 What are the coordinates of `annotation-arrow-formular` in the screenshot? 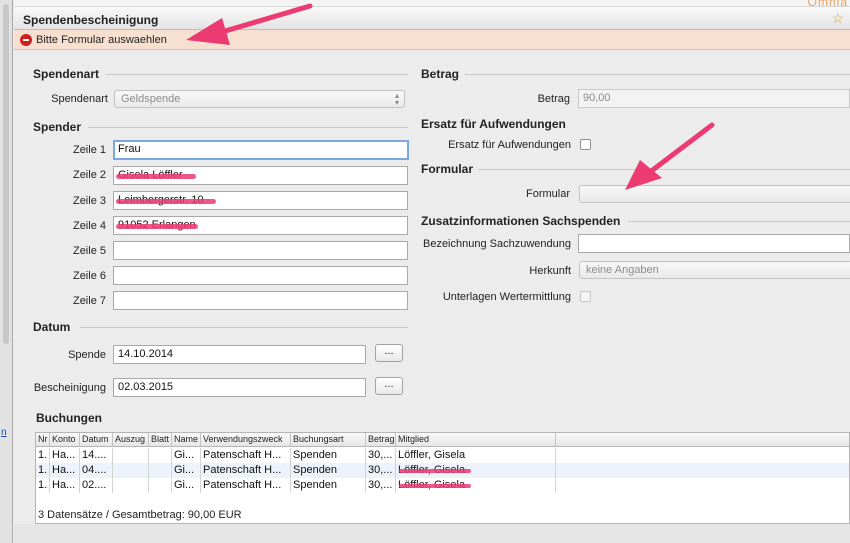 It's located at (670, 156).